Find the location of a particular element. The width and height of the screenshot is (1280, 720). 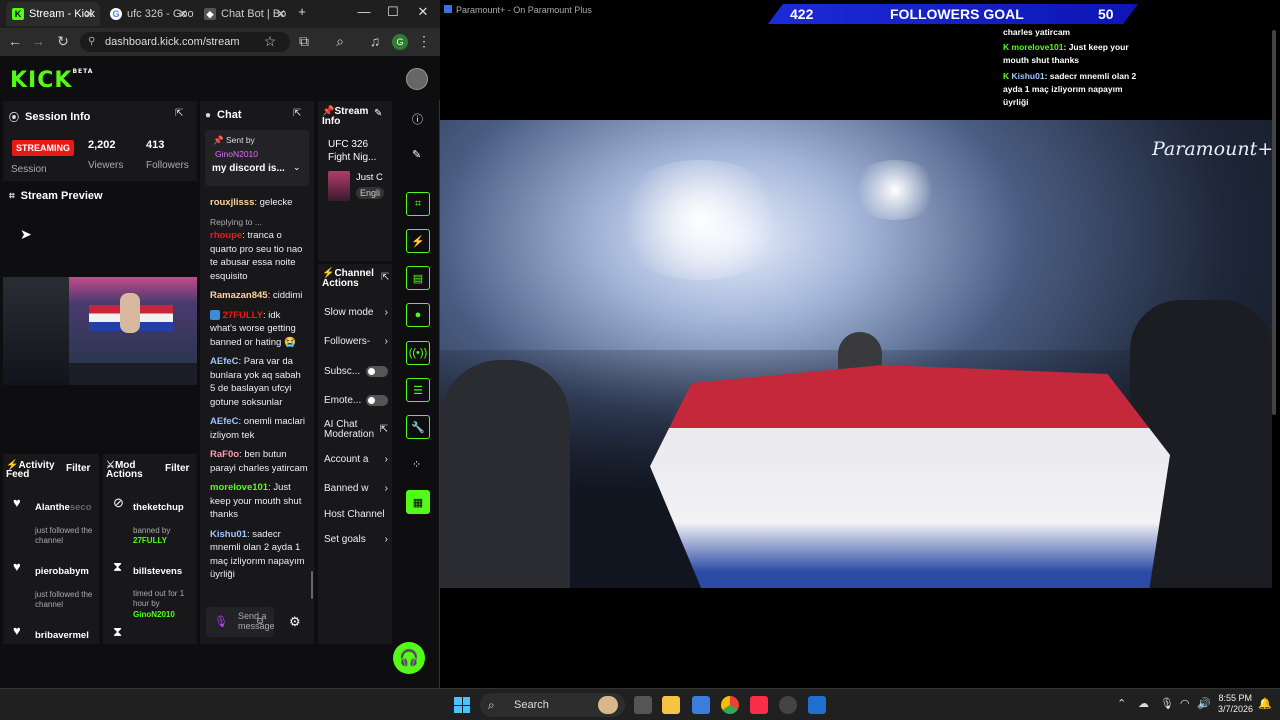

lightning-icon: ⚡ is located at coordinates (418, 241).